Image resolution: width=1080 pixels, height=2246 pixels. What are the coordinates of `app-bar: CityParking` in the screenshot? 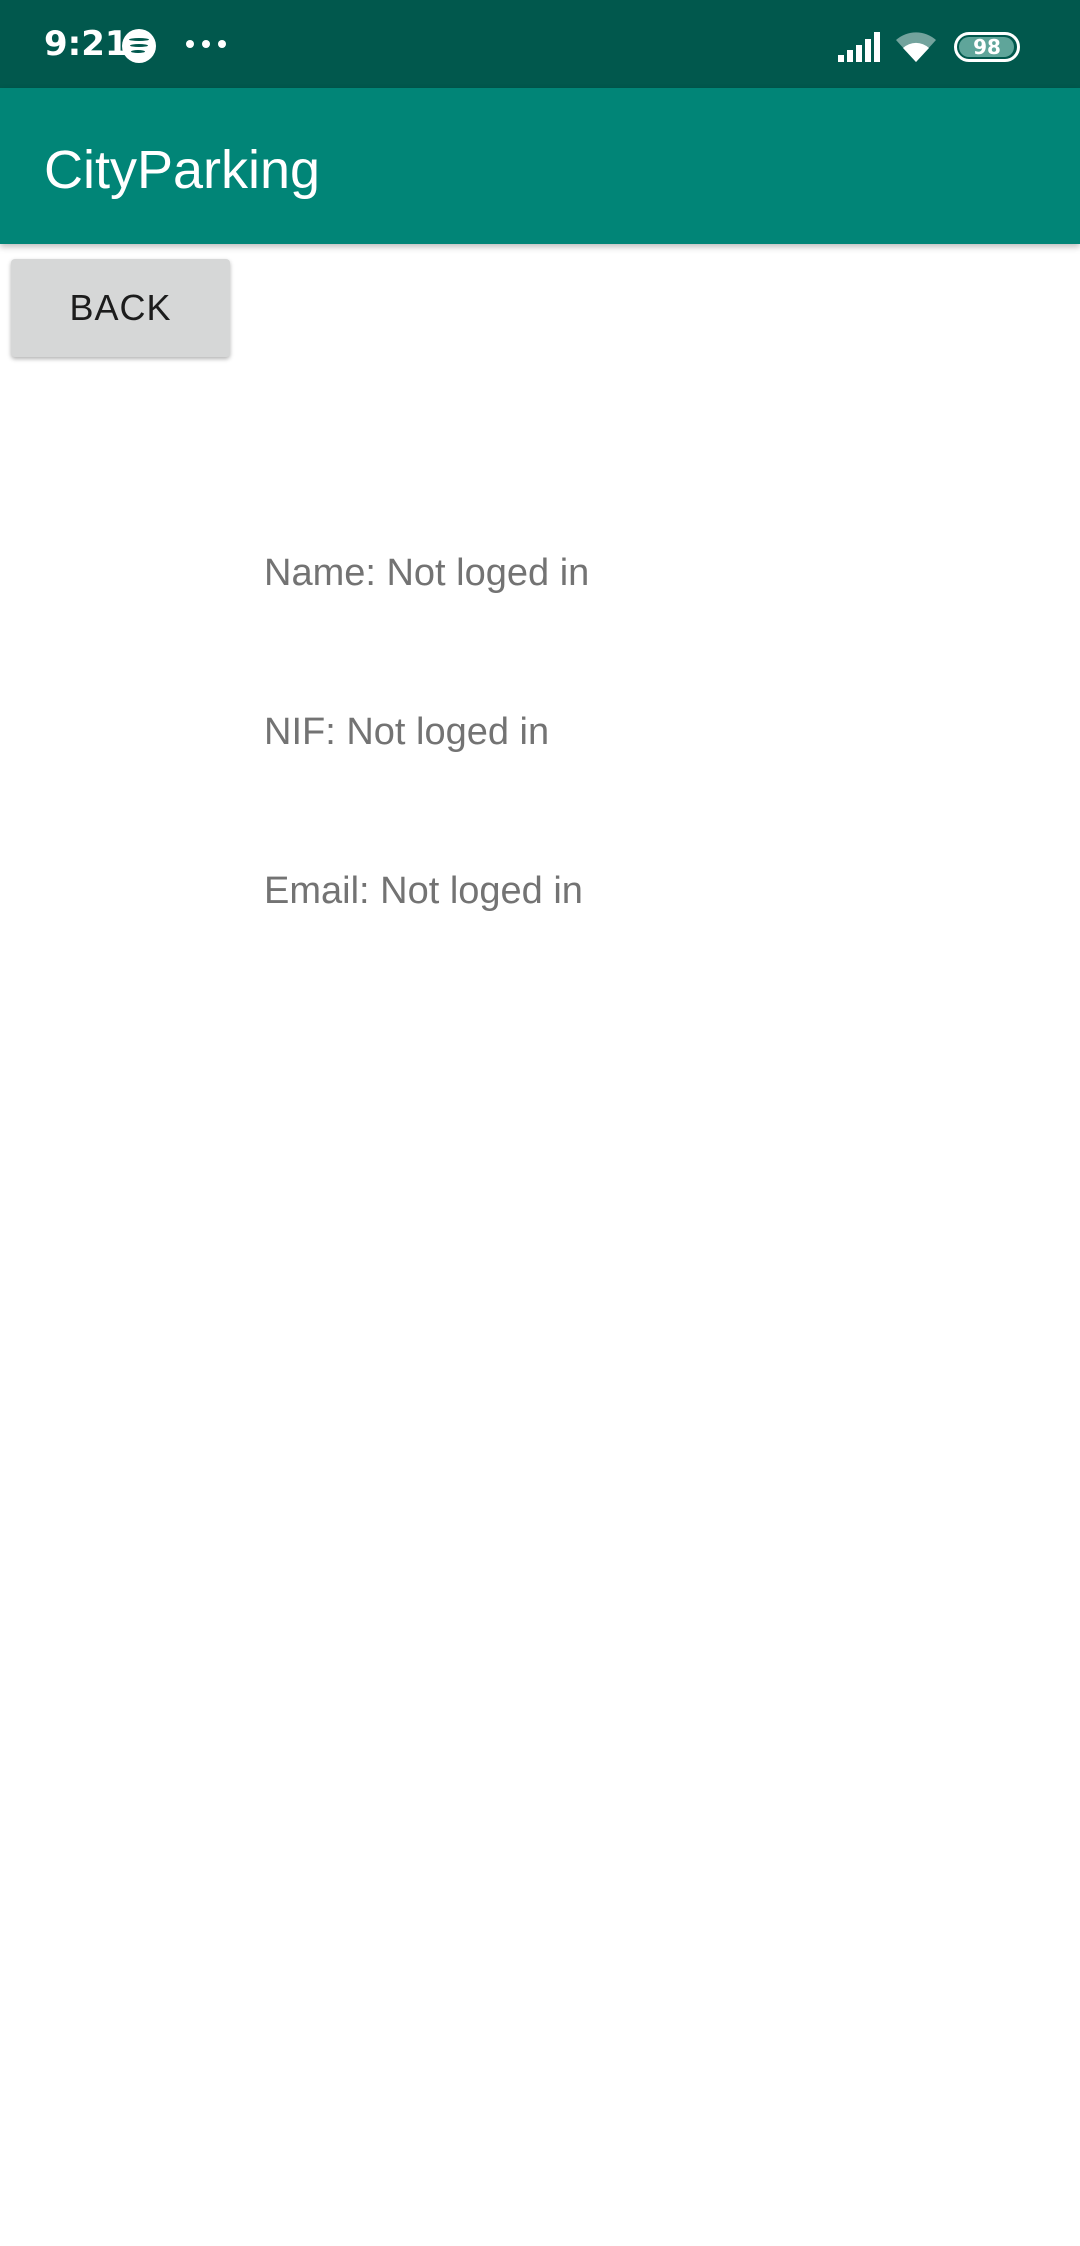 It's located at (540, 166).